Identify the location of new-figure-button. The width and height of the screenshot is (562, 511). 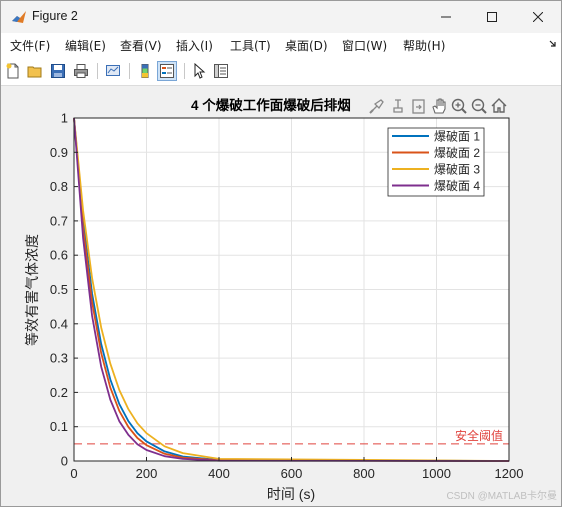
(13, 71).